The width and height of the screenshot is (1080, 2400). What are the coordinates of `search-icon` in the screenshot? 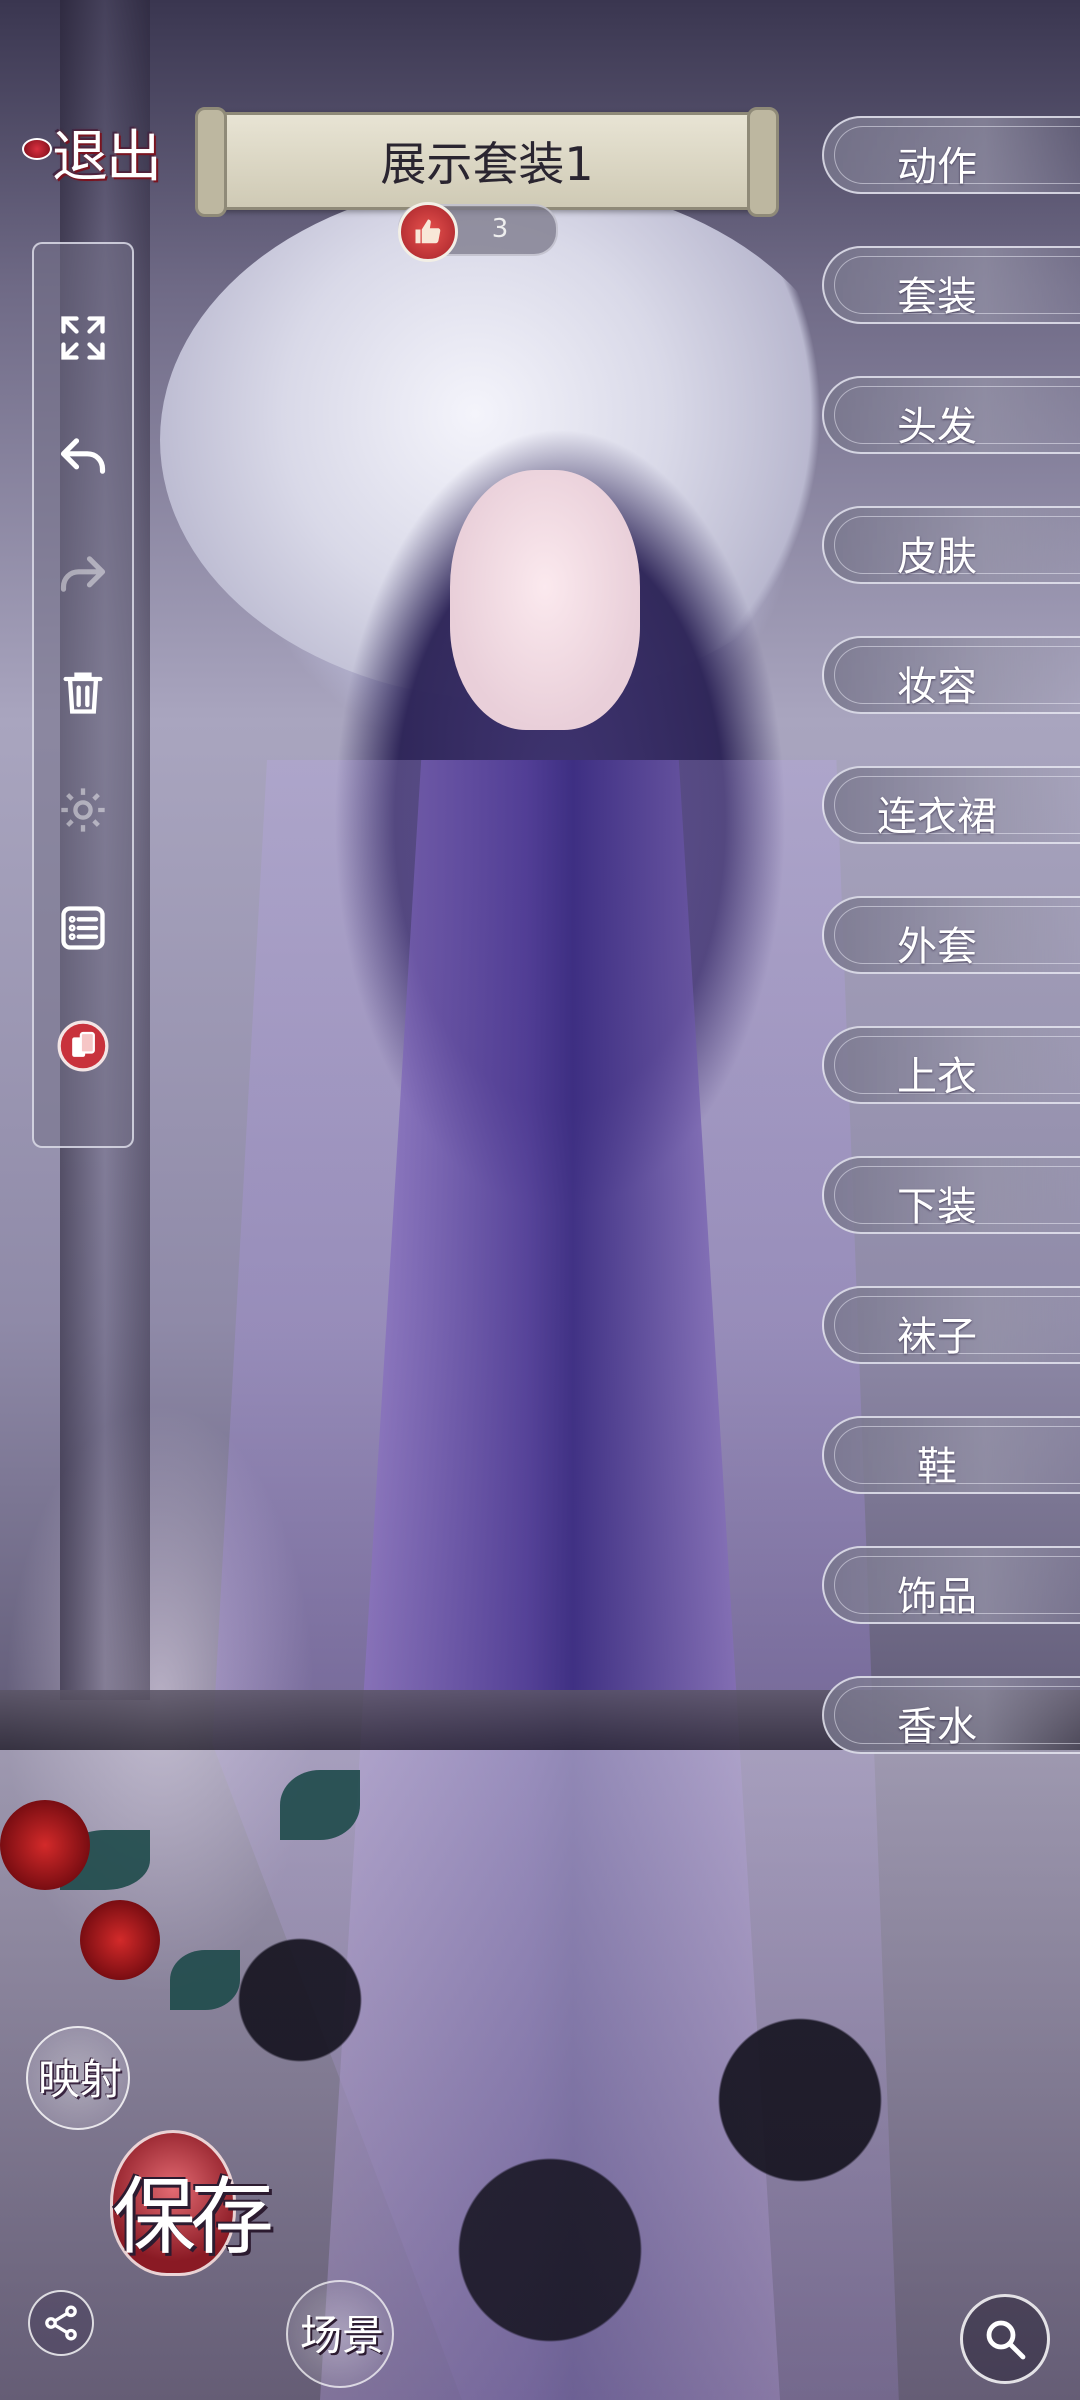 It's located at (1006, 2340).